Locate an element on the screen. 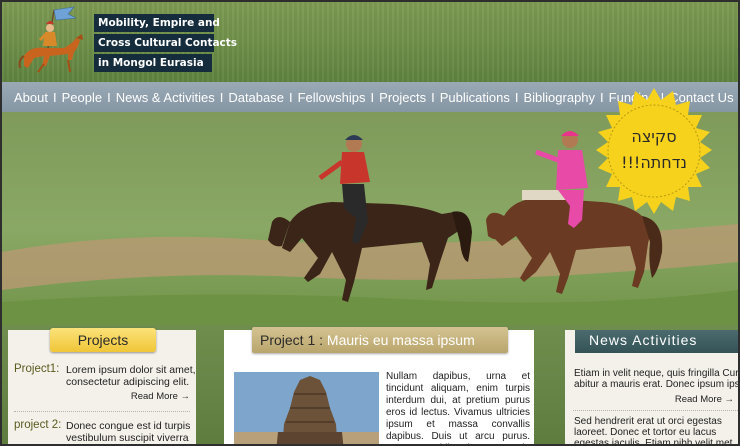 The height and width of the screenshot is (446, 740). stupa-ruin-photo is located at coordinates (306, 408).